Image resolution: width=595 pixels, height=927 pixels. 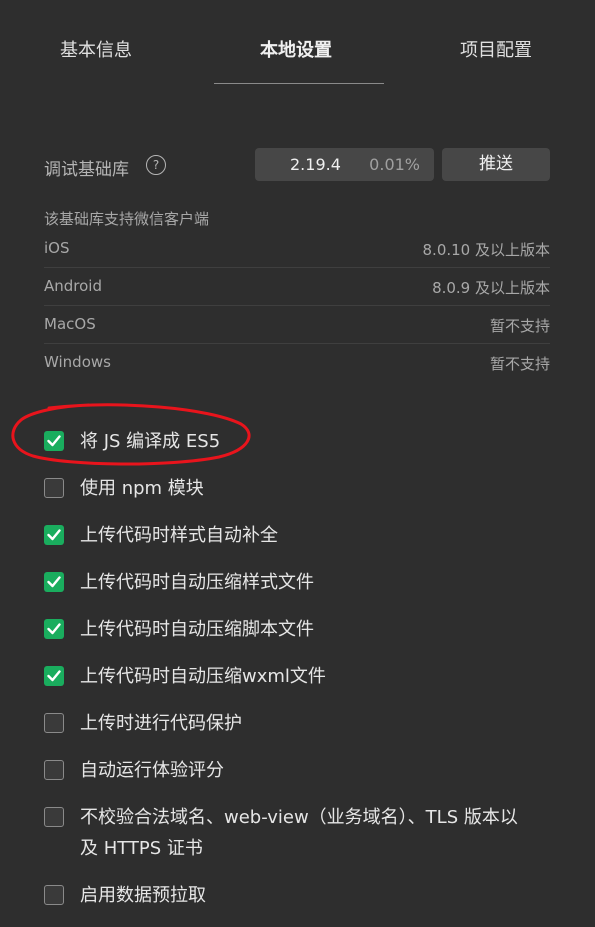 I want to click on option-row: 自动运行体验评分, so click(x=304, y=770).